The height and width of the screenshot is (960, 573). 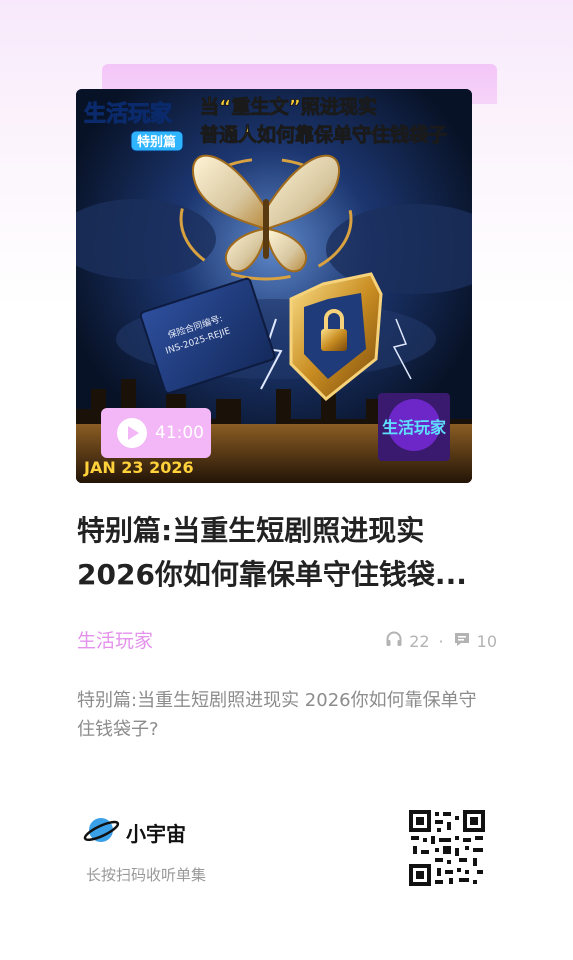 I want to click on cover-logo-tile: 生活玩家, so click(x=414, y=427).